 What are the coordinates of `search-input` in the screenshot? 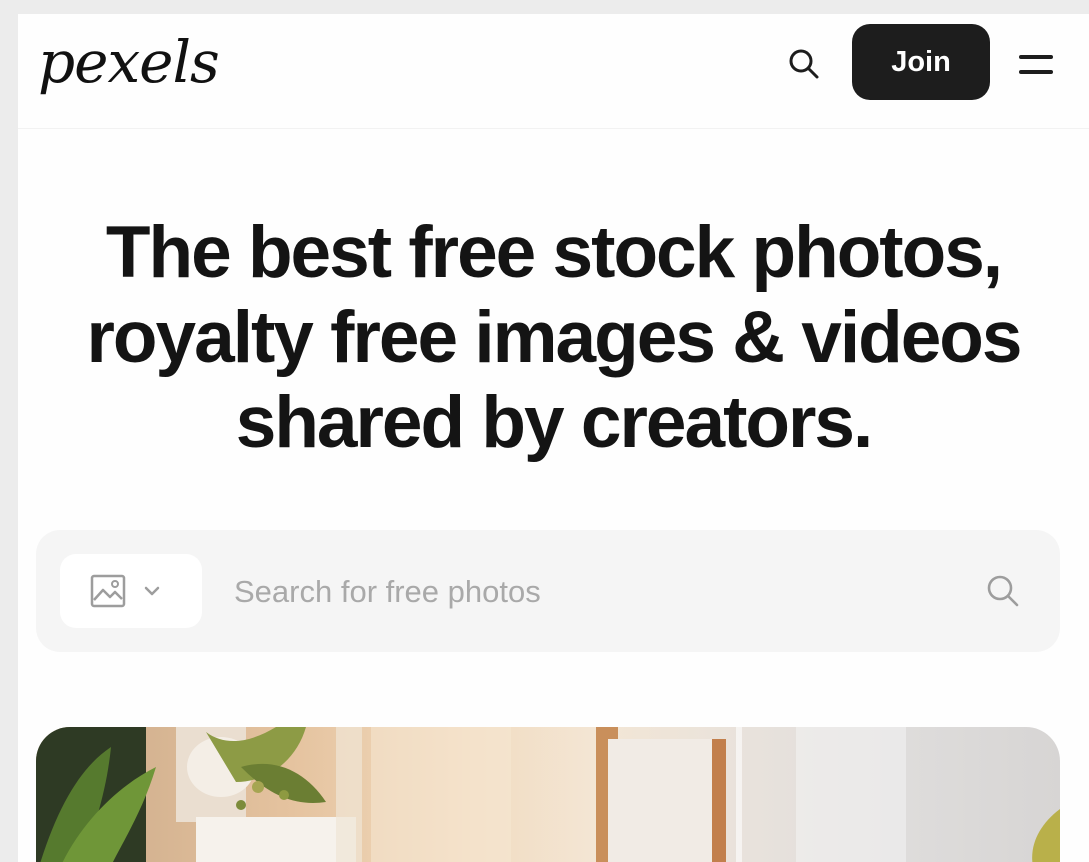 It's located at (584, 592).